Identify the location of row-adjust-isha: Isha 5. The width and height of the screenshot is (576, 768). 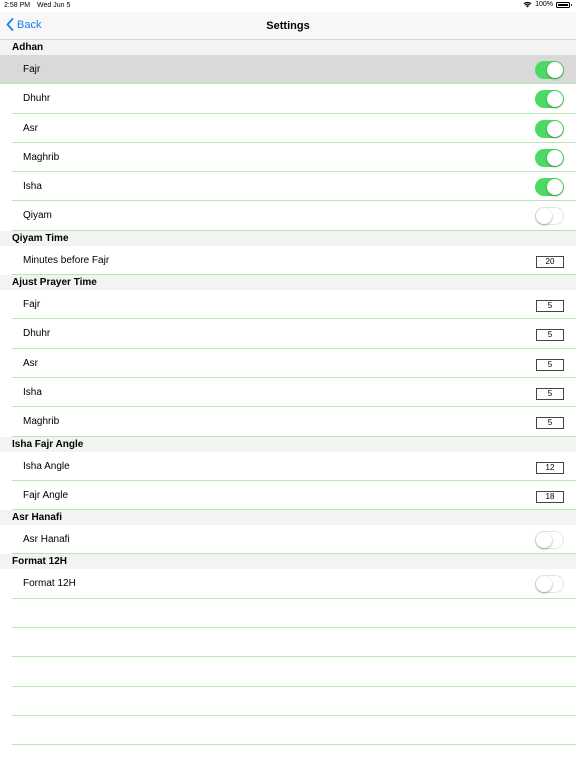
(294, 393).